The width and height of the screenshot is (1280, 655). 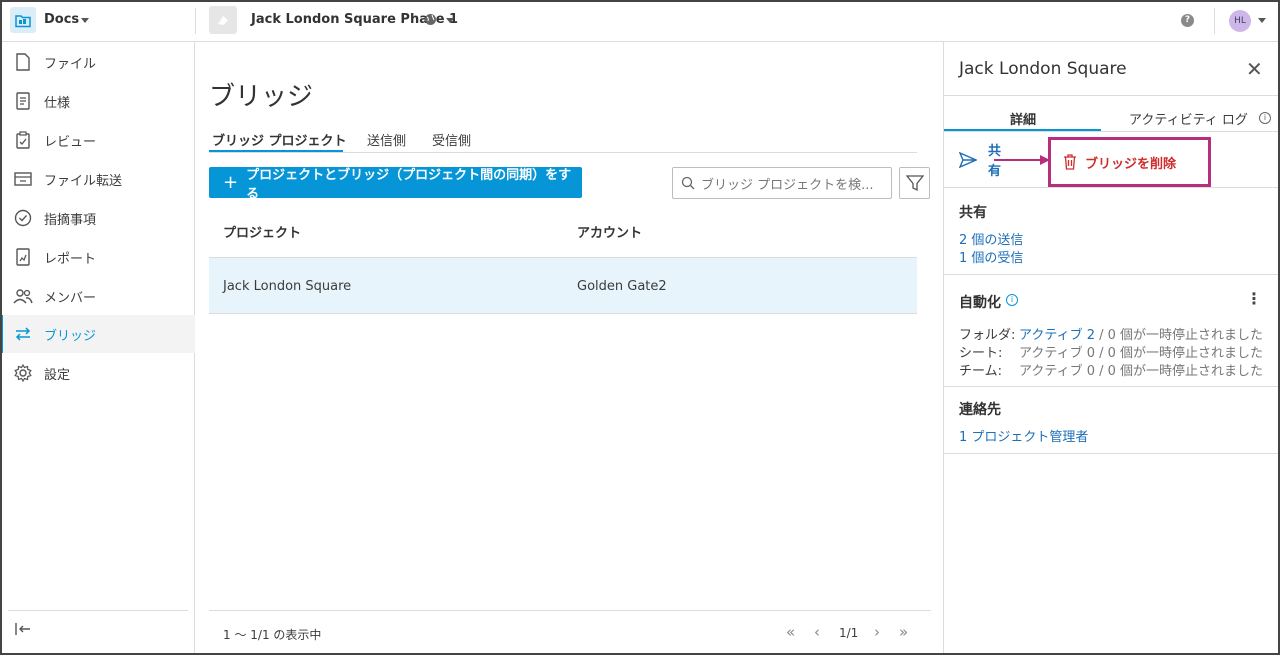 I want to click on more-options-icon: ⋮, so click(x=1254, y=299).